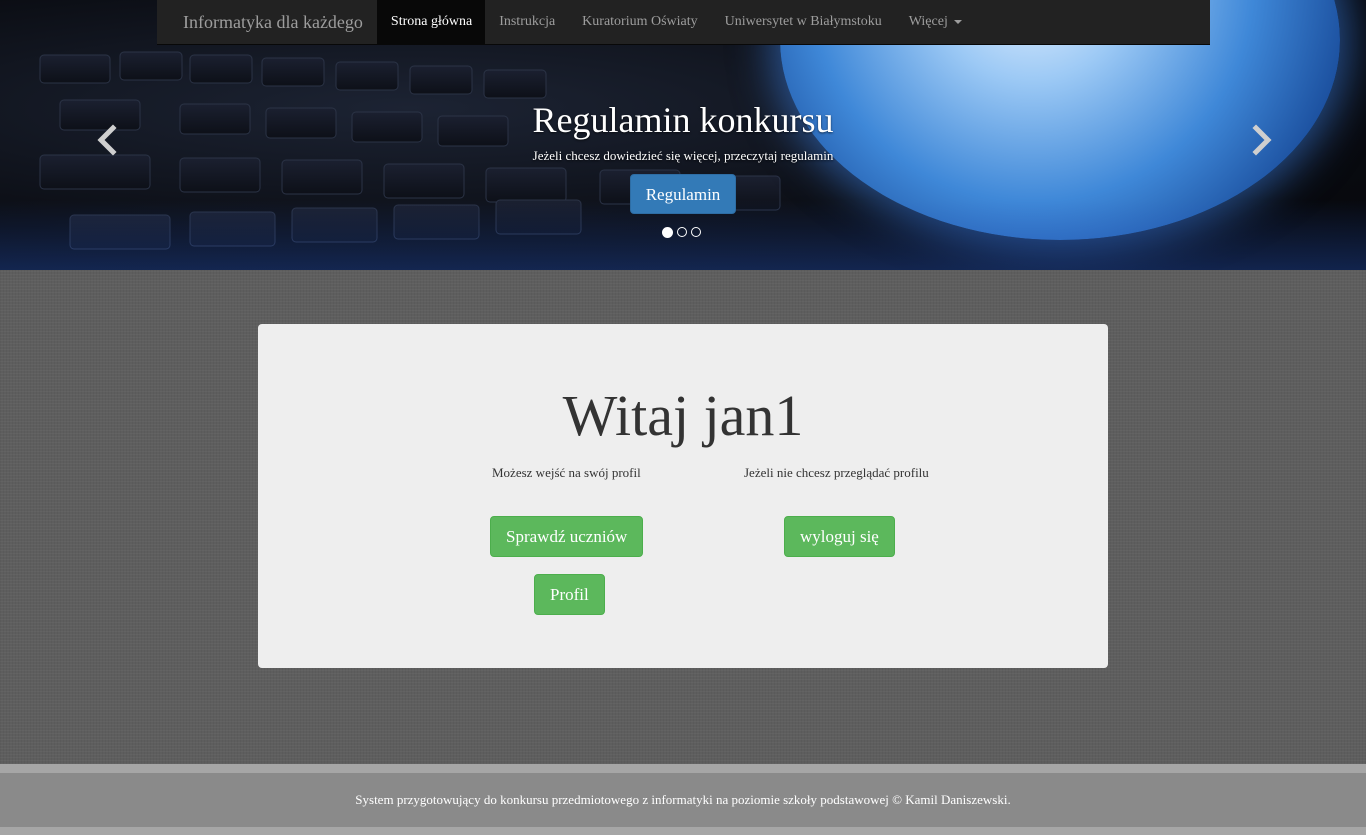 This screenshot has height=835, width=1366. What do you see at coordinates (567, 536) in the screenshot?
I see `check-students-button: Sprawdź uczniów` at bounding box center [567, 536].